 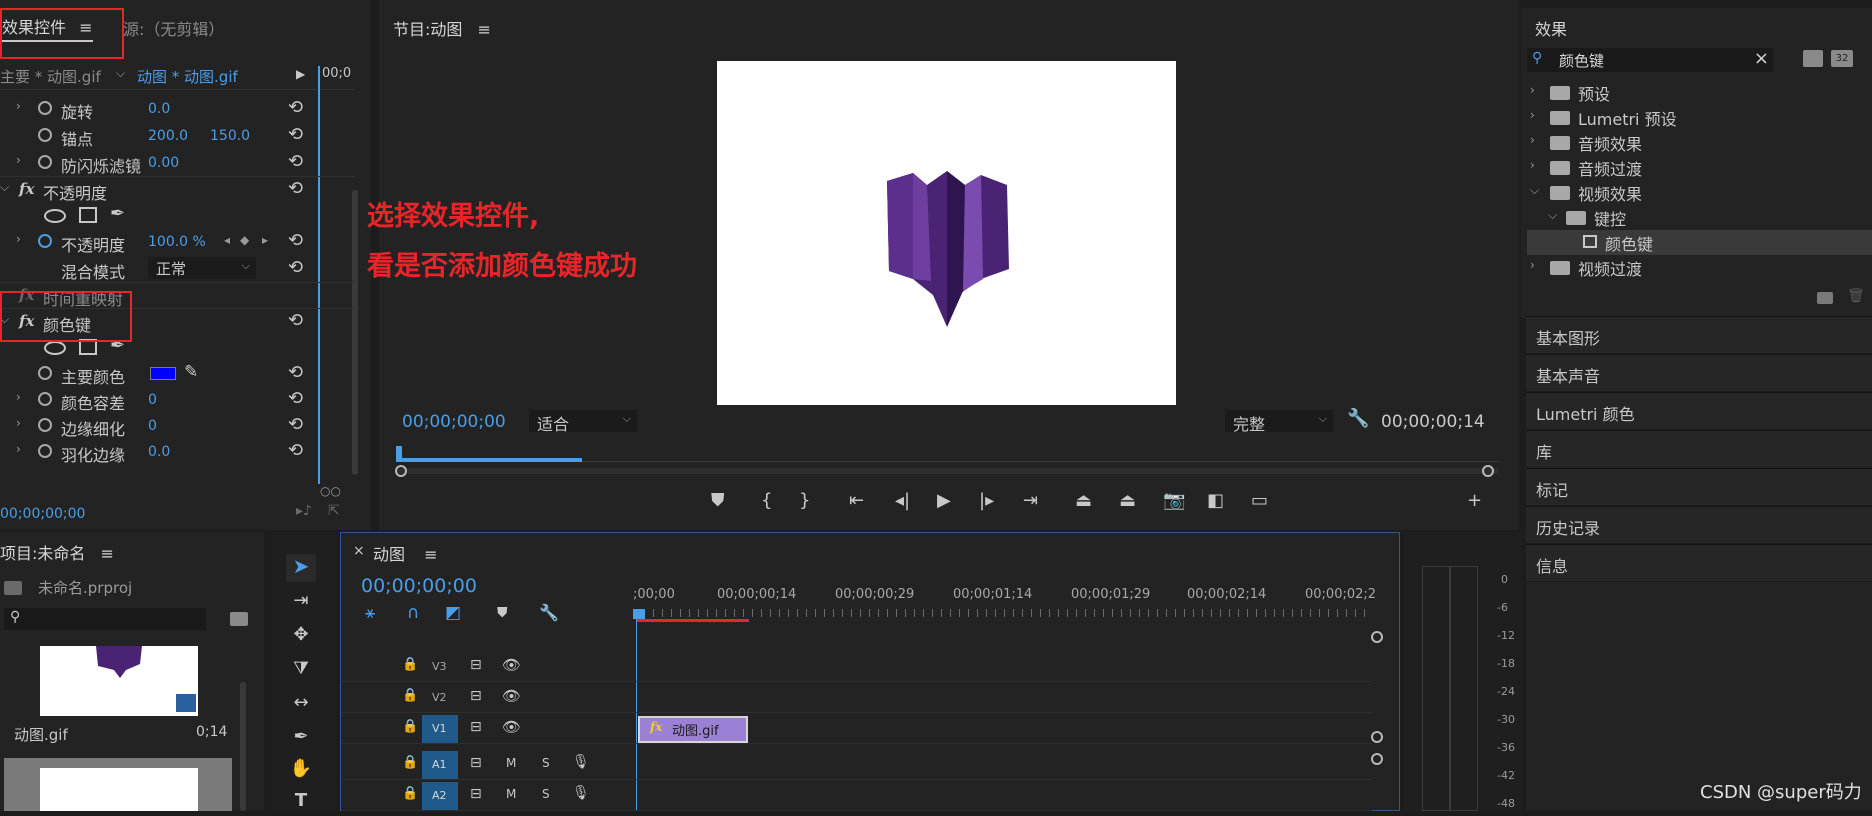 I want to click on section-markers: 标记, so click(x=1699, y=486).